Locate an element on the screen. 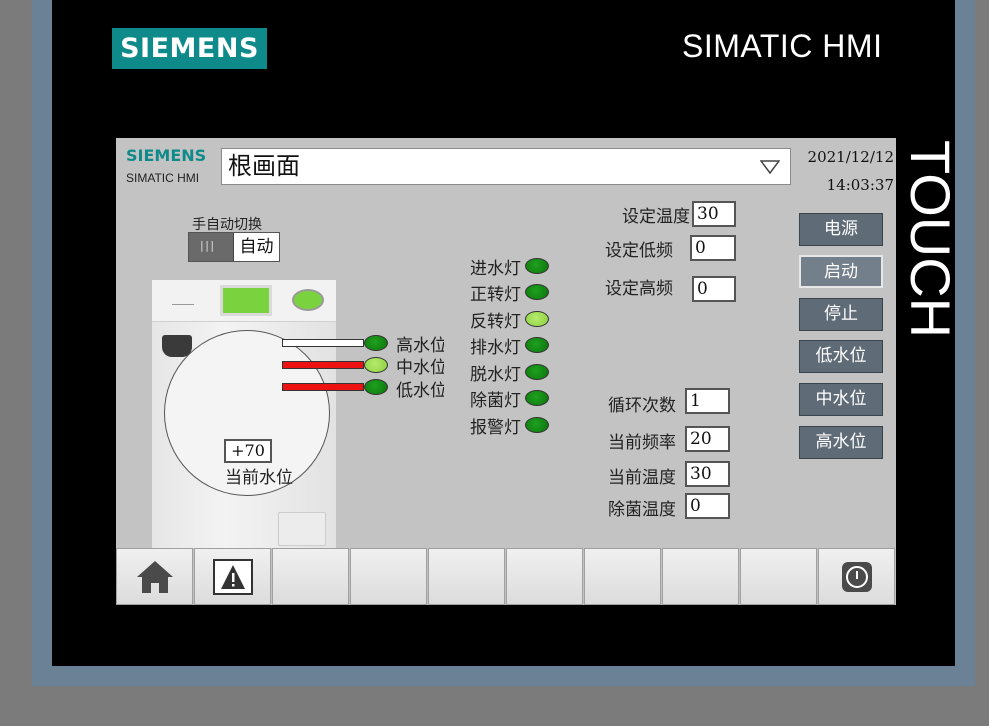  led-reverse is located at coordinates (537, 319).